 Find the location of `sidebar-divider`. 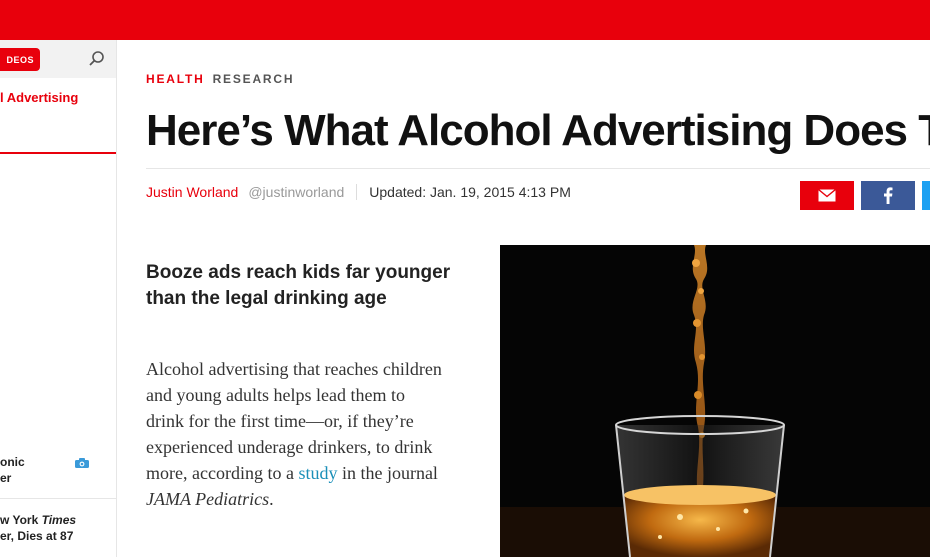

sidebar-divider is located at coordinates (58, 153).